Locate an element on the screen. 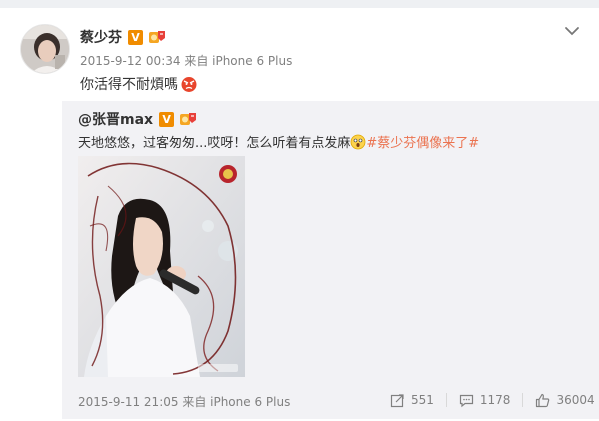 The image size is (599, 421). like-action: 36004 is located at coordinates (565, 400).